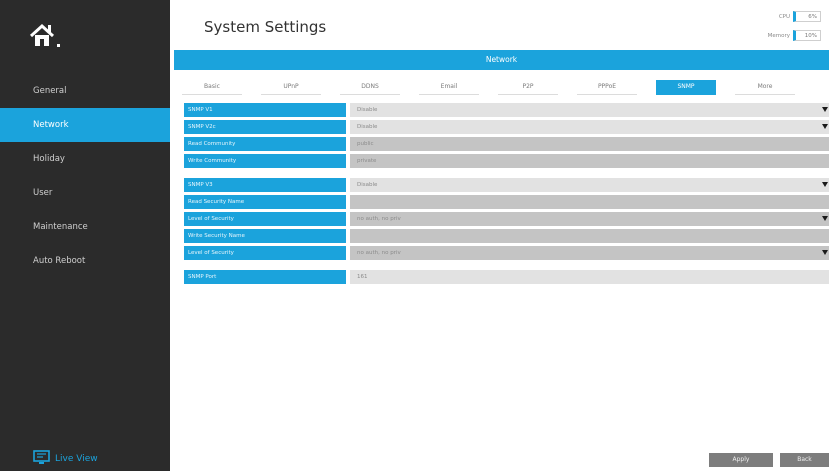 The height and width of the screenshot is (471, 829). What do you see at coordinates (265, 202) in the screenshot?
I see `read-security-name-label: Read Security Name` at bounding box center [265, 202].